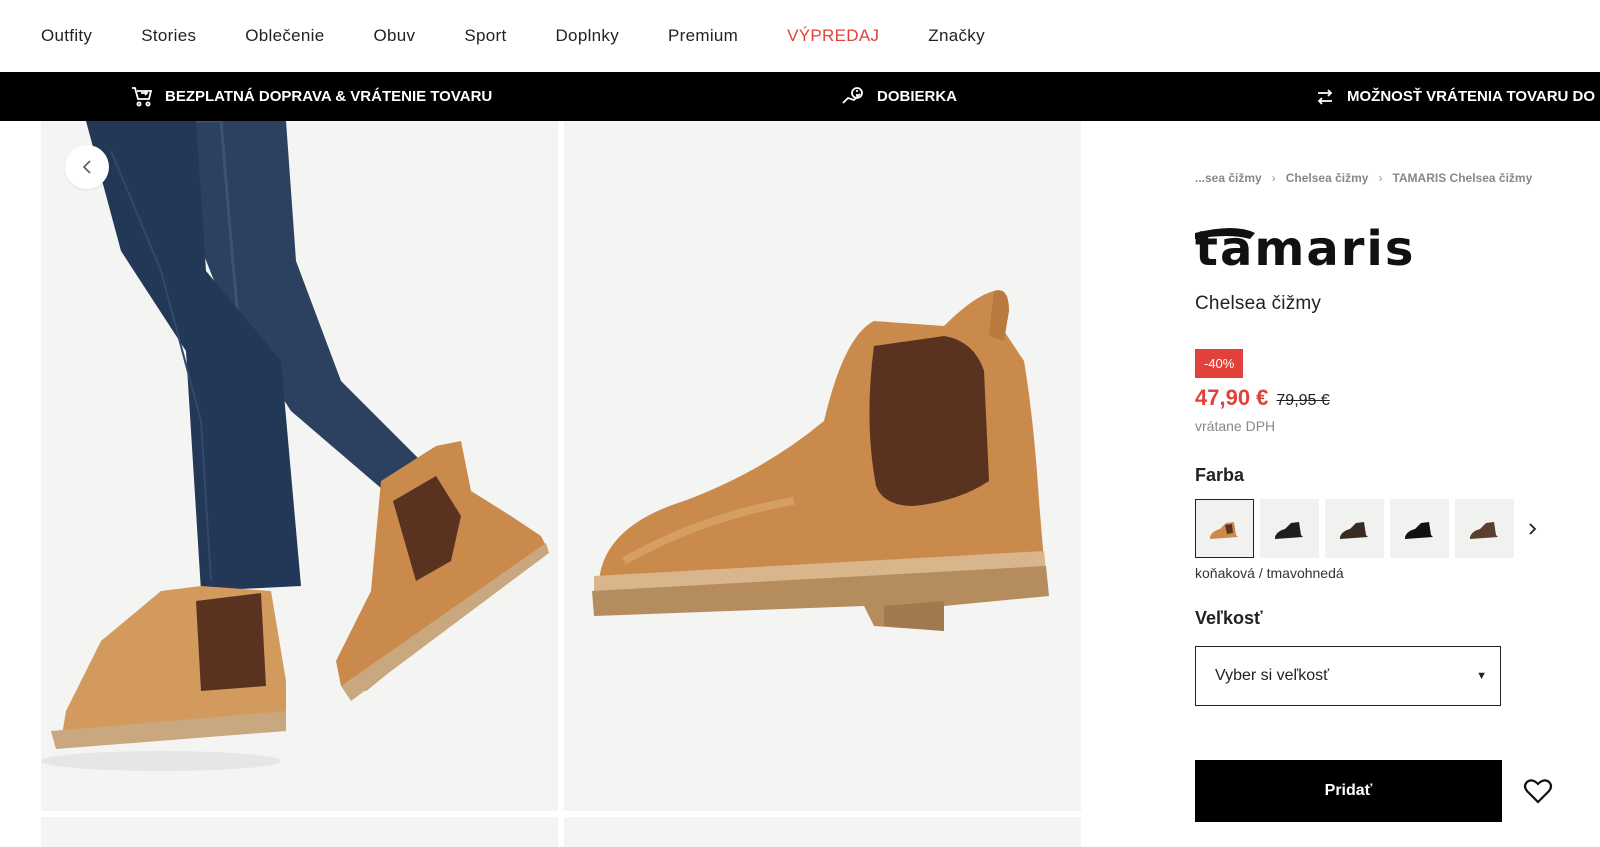 This screenshot has width=1600, height=847. I want to click on size-select: Vyber si veľkosť ▼, so click(1348, 676).